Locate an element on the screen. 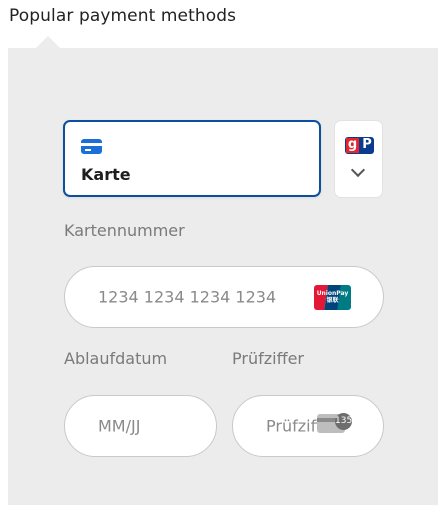 The height and width of the screenshot is (505, 438). expiry-input: MM/JJ is located at coordinates (140, 426).